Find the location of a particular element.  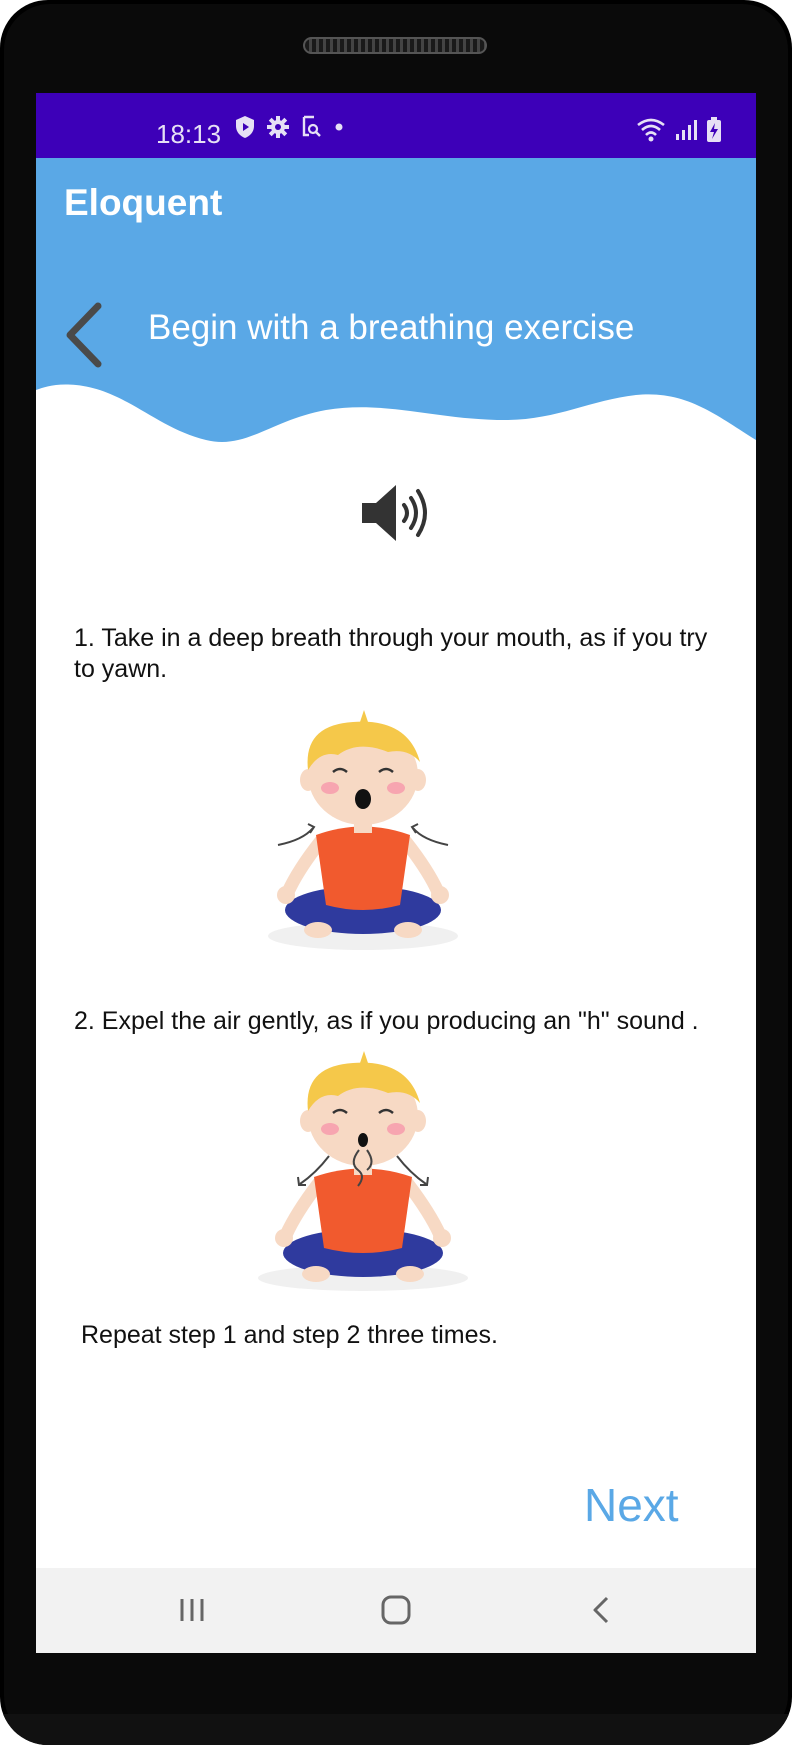

battery-charging-icon is located at coordinates (714, 129).